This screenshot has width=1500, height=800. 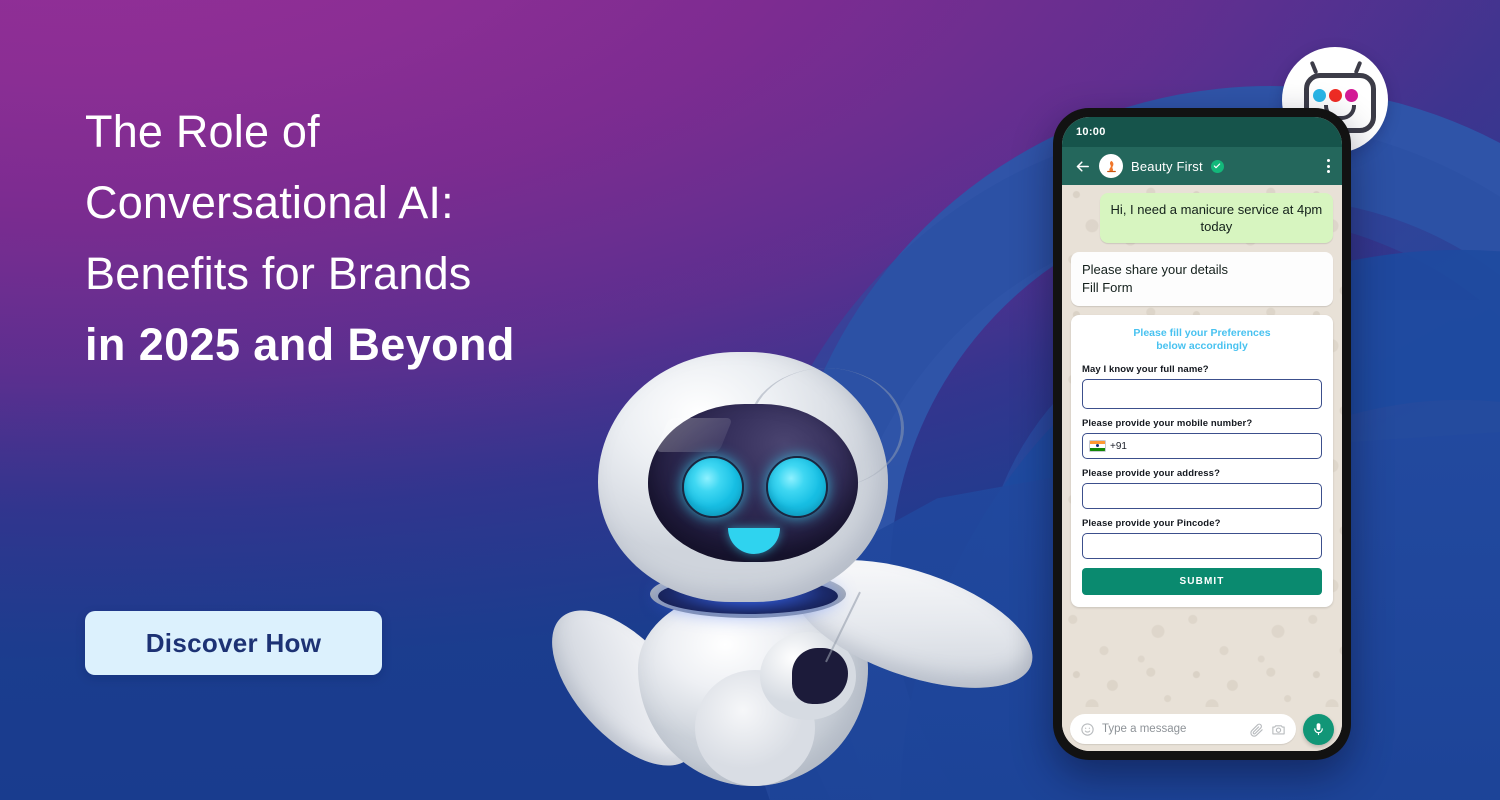 What do you see at coordinates (1217, 166) in the screenshot?
I see `verified-check-icon` at bounding box center [1217, 166].